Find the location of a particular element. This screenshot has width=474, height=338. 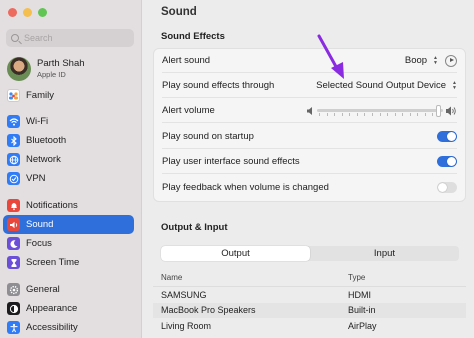

table-header: Name Type is located at coordinates (309, 277).